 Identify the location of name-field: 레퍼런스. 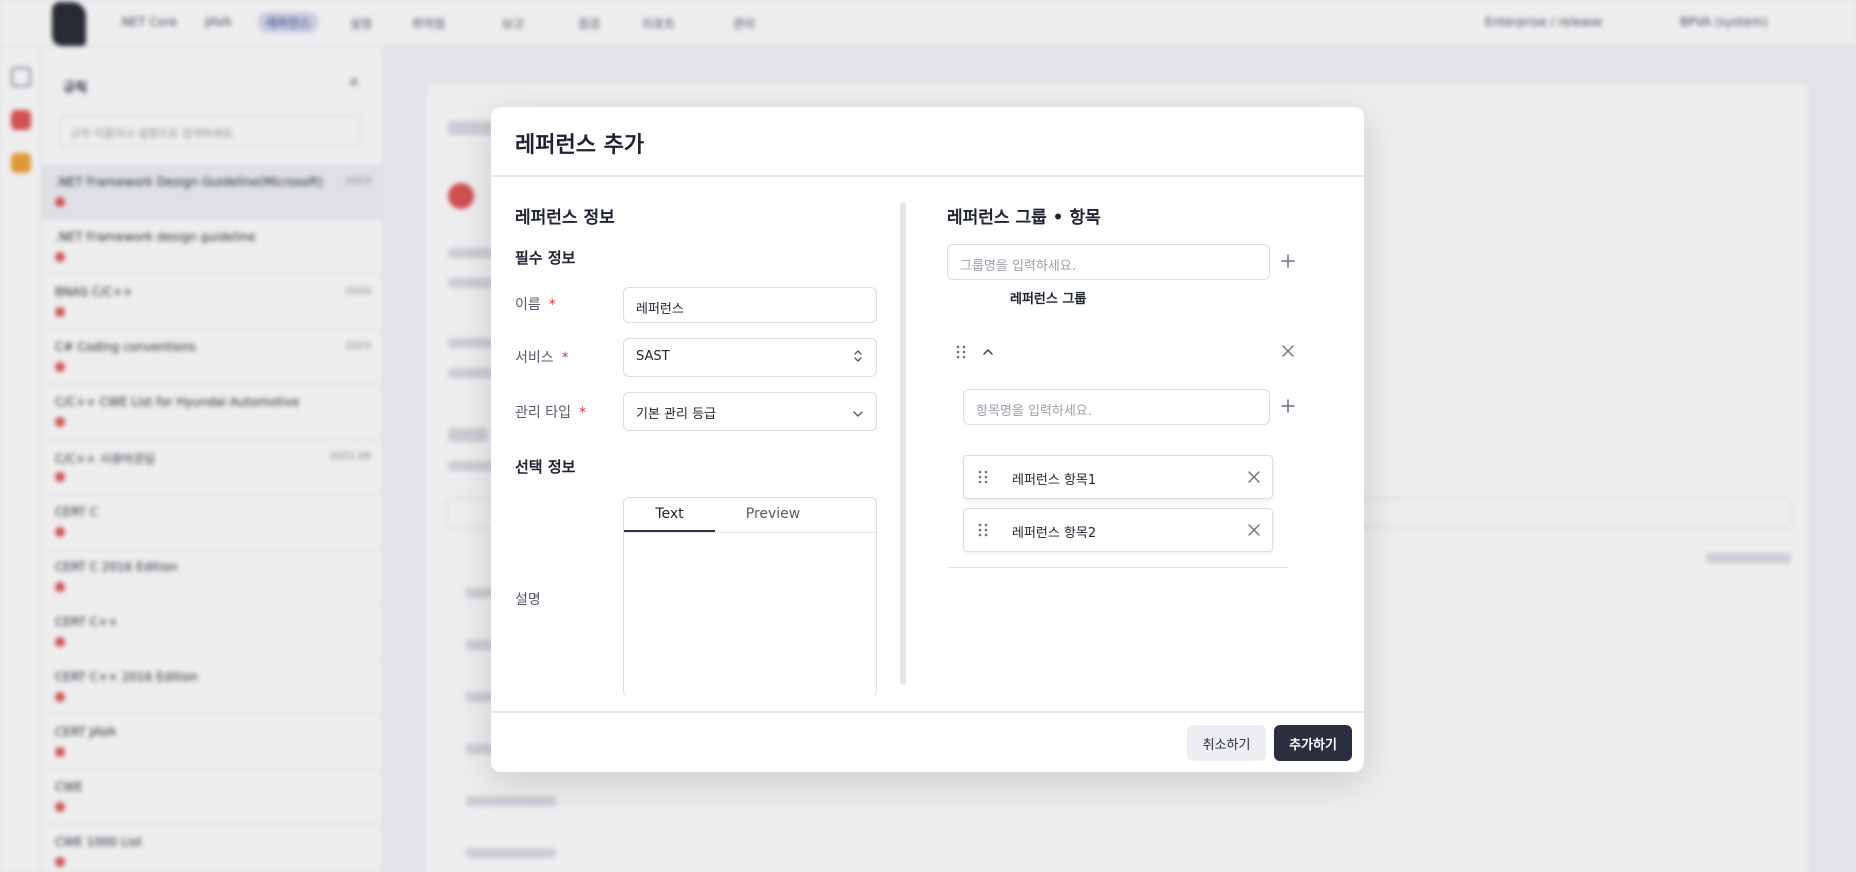
(750, 305).